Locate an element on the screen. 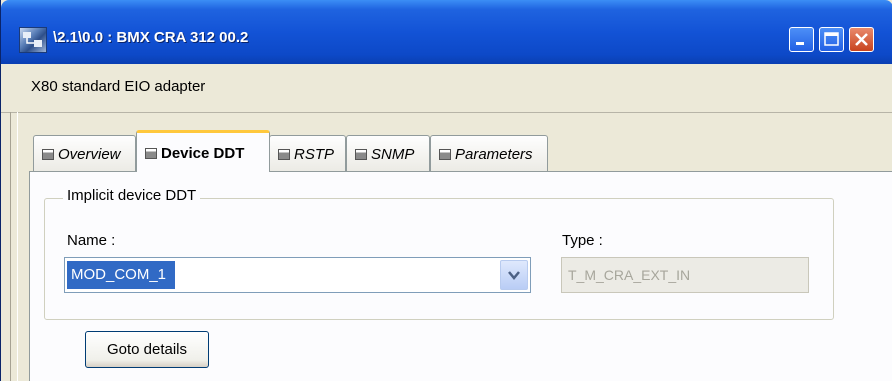  close-button is located at coordinates (861, 39).